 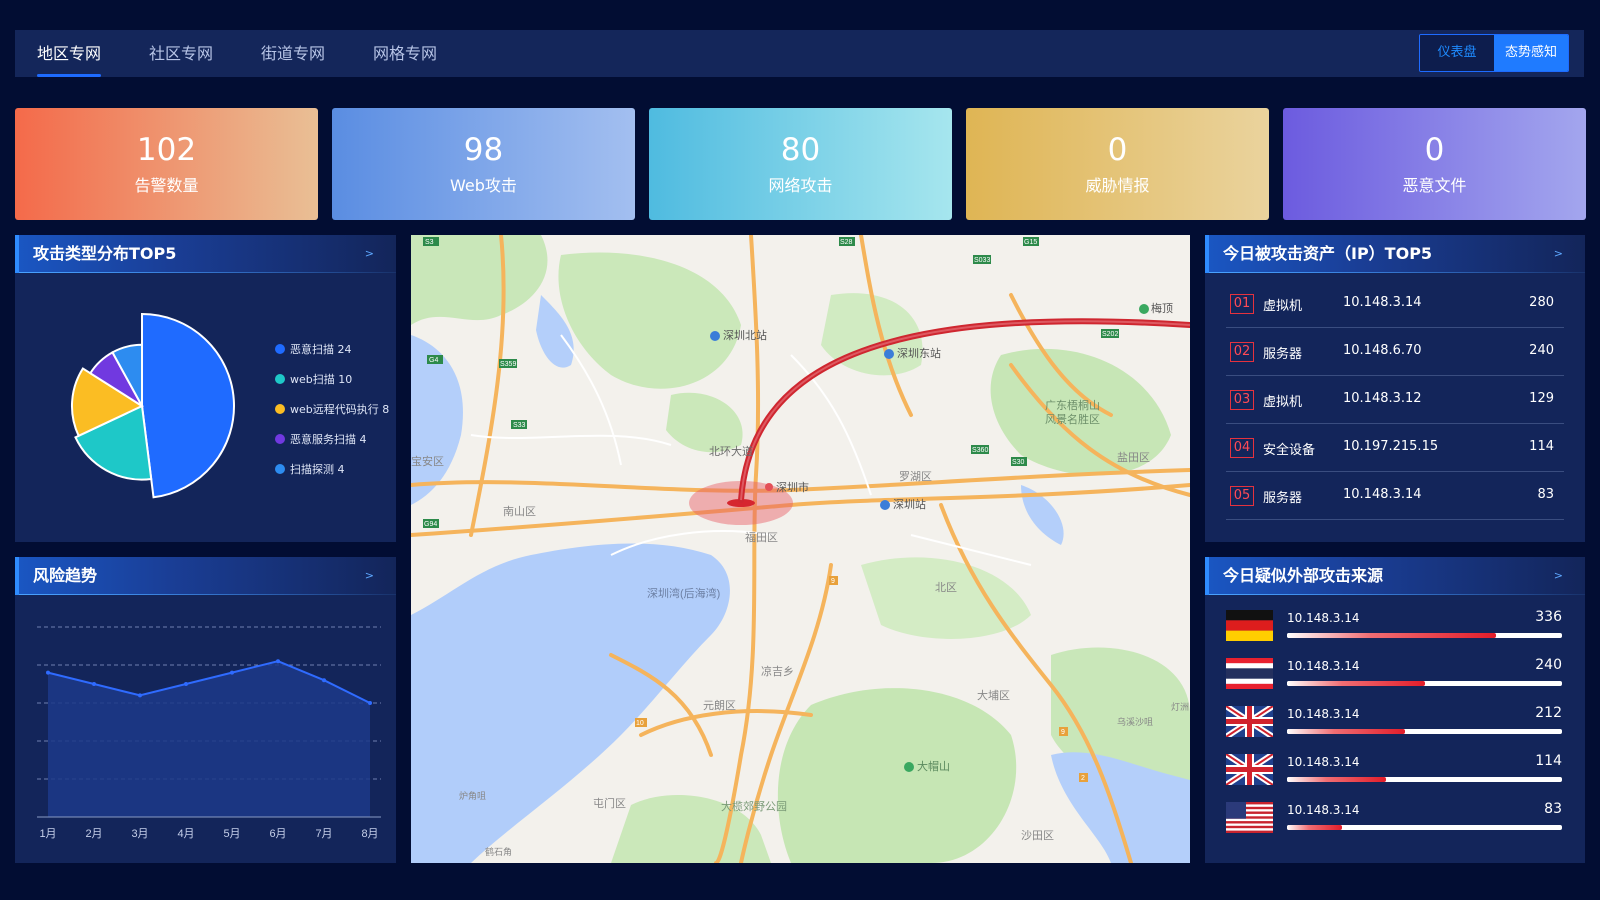 What do you see at coordinates (933, 766) in the screenshot?
I see `map-label: 大帽山` at bounding box center [933, 766].